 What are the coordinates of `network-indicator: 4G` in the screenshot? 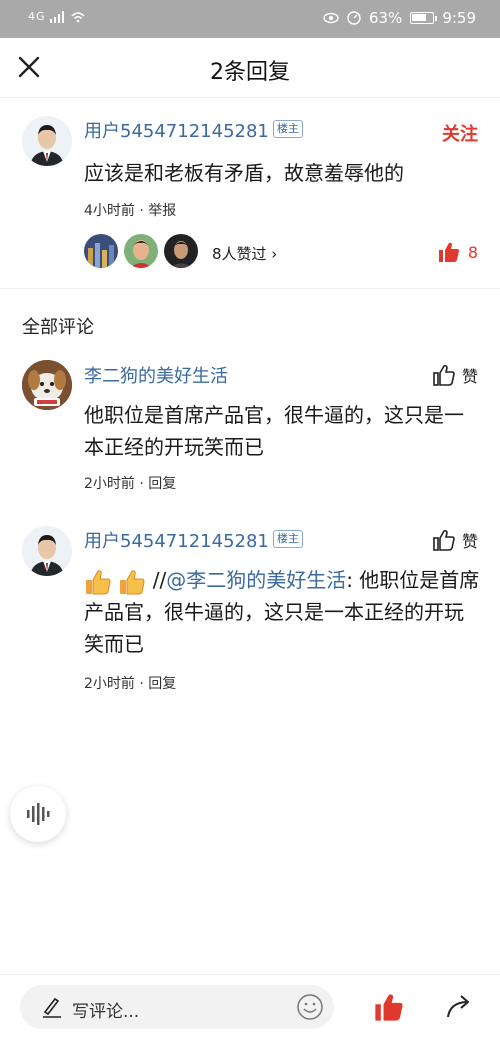 It's located at (56, 16).